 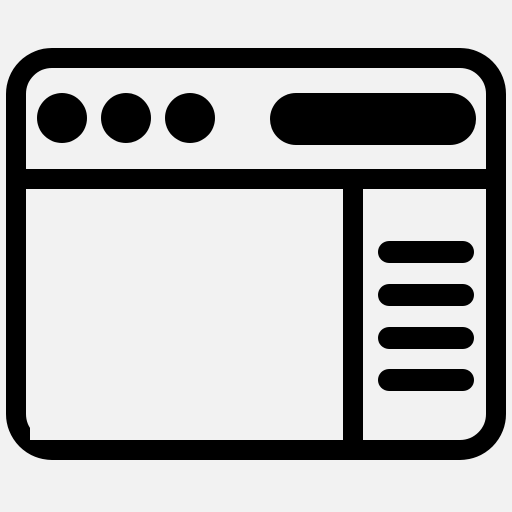 What do you see at coordinates (373, 119) in the screenshot?
I see `address-bar` at bounding box center [373, 119].